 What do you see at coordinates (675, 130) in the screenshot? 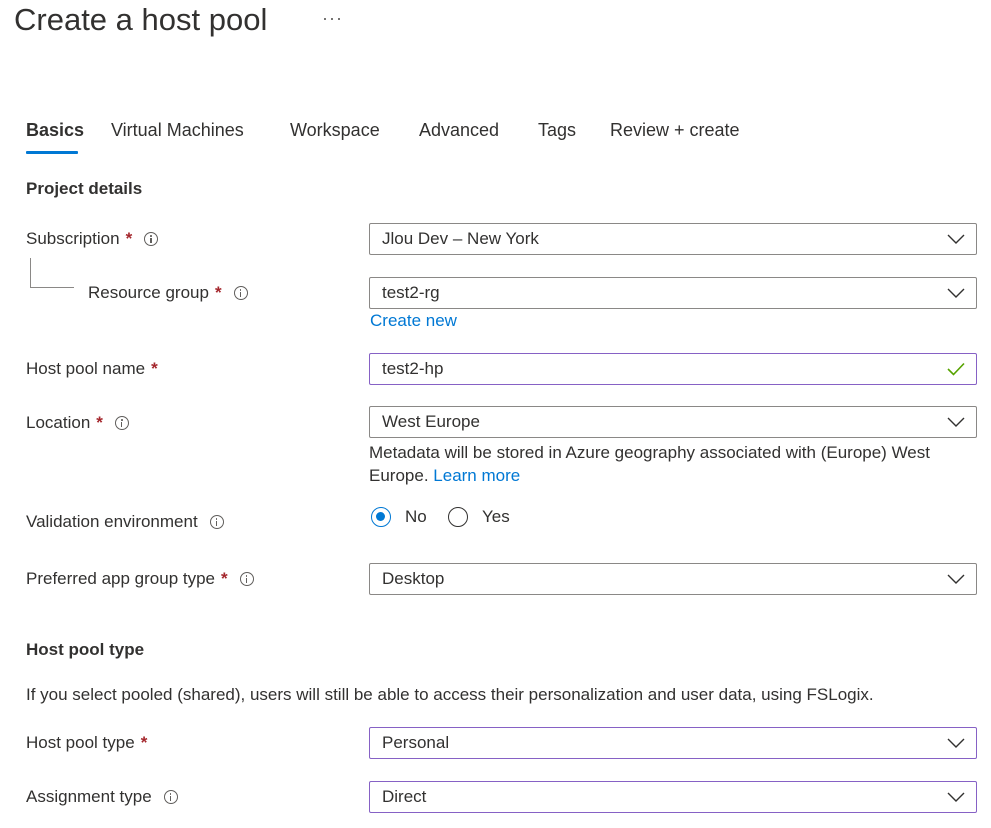
I see `tab-review-create: Review + create` at bounding box center [675, 130].